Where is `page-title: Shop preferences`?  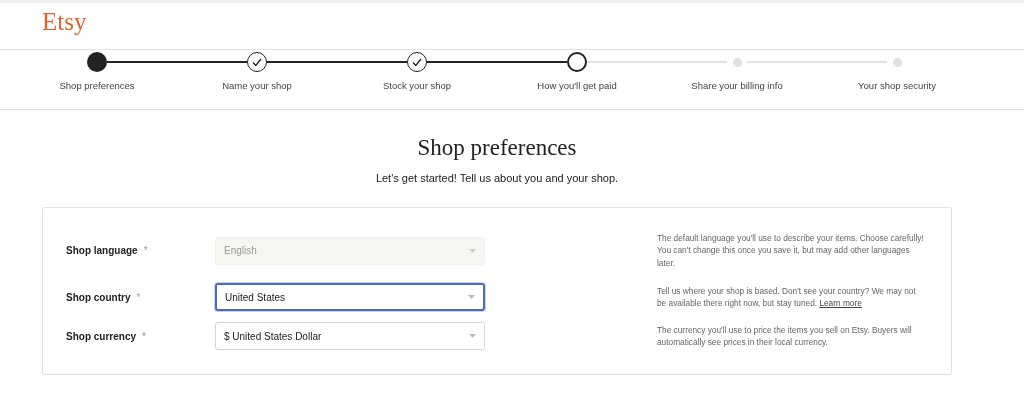
page-title: Shop preferences is located at coordinates (497, 148).